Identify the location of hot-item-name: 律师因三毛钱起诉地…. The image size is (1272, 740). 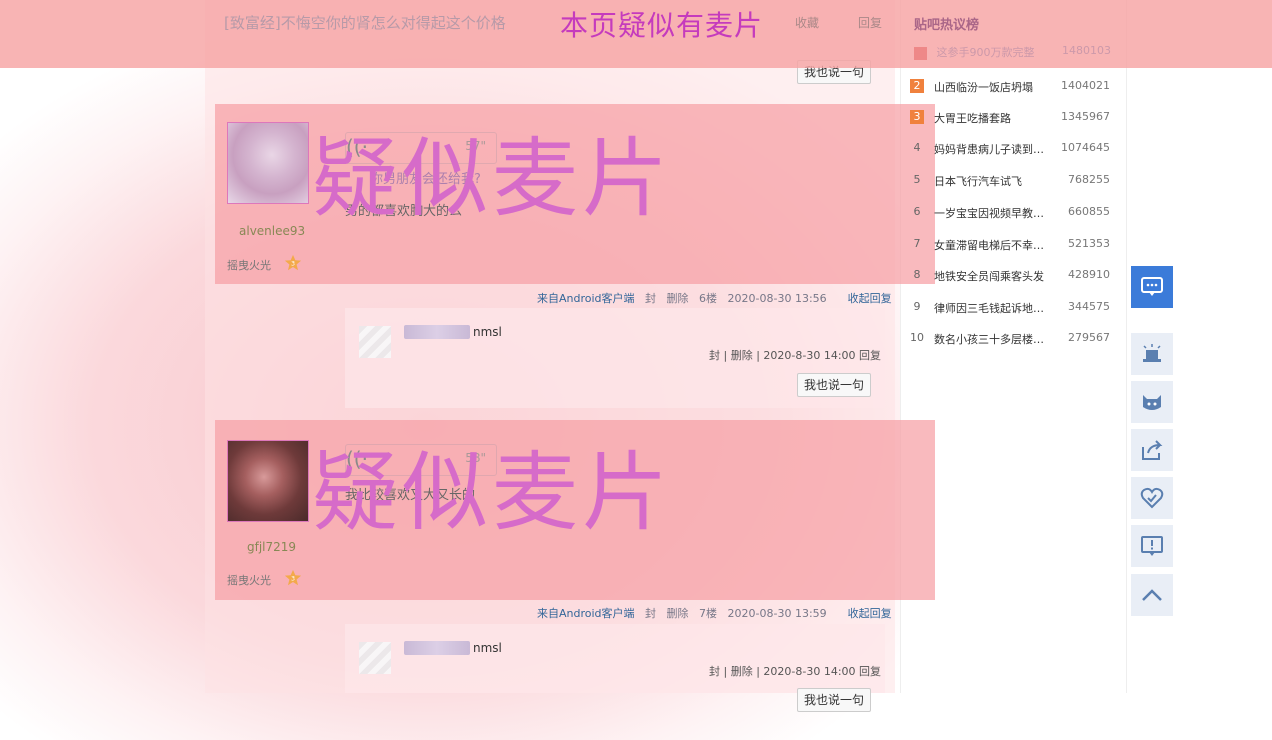
(989, 308).